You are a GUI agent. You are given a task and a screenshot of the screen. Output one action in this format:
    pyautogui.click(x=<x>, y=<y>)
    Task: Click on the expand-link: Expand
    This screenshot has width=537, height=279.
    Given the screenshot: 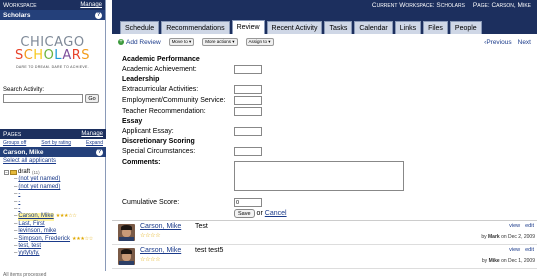 What is the action you would take?
    pyautogui.click(x=94, y=143)
    